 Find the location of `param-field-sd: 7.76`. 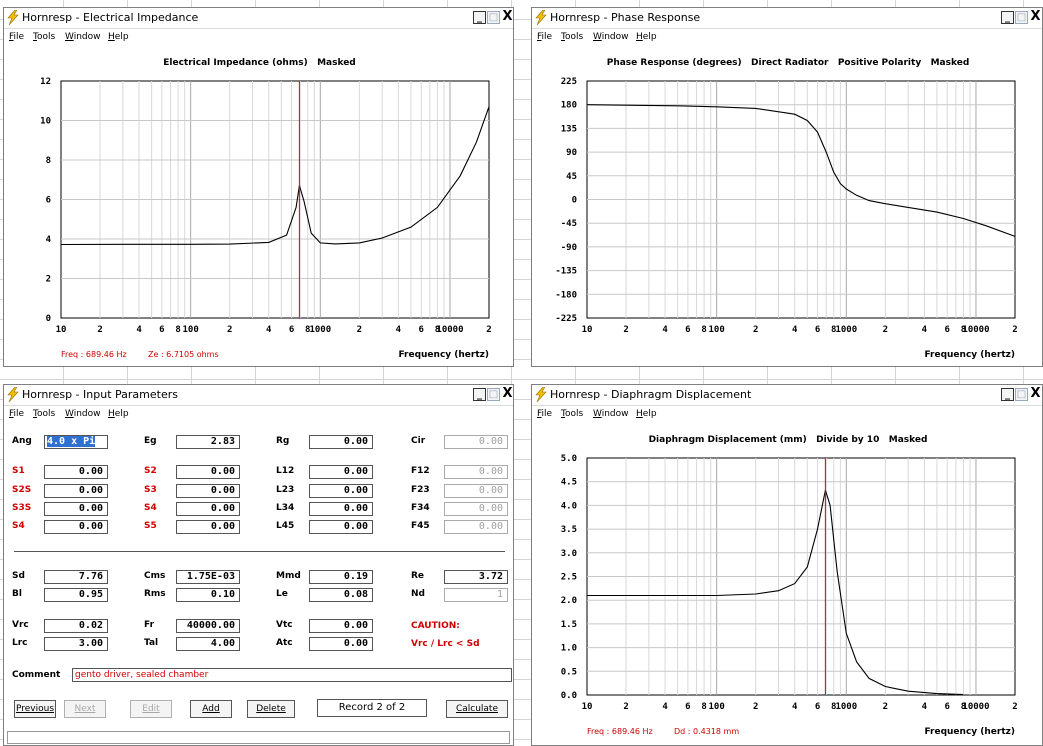

param-field-sd: 7.76 is located at coordinates (76, 577).